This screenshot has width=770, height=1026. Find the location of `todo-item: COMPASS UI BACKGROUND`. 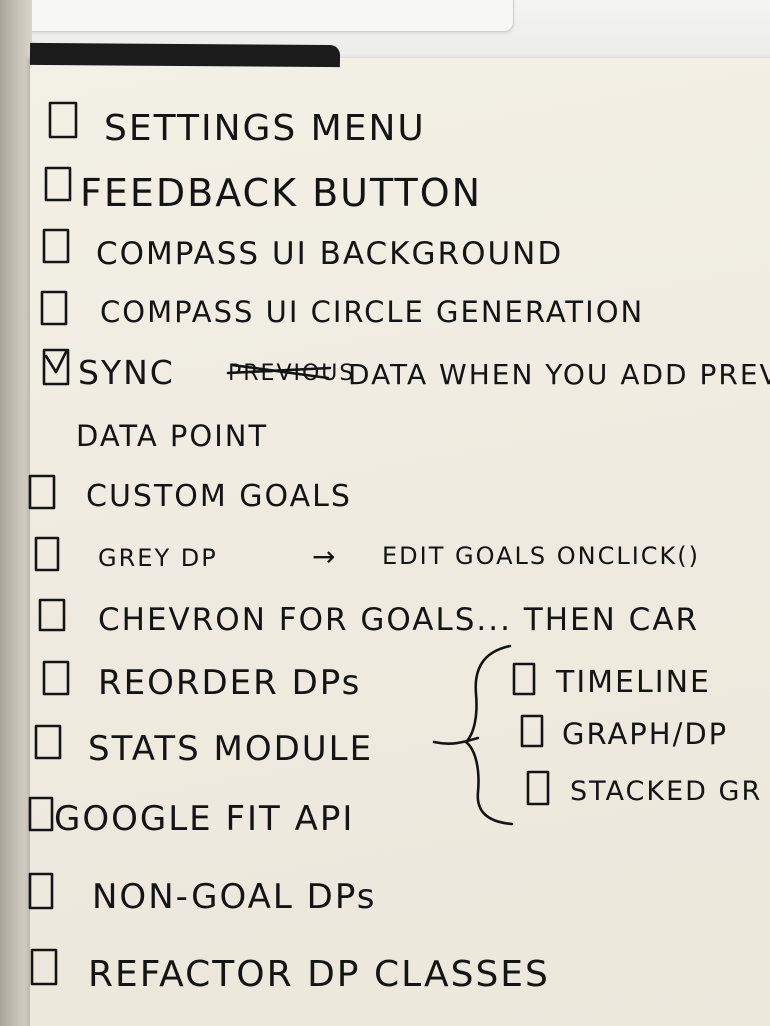

todo-item: COMPASS UI BACKGROUND is located at coordinates (302, 250).